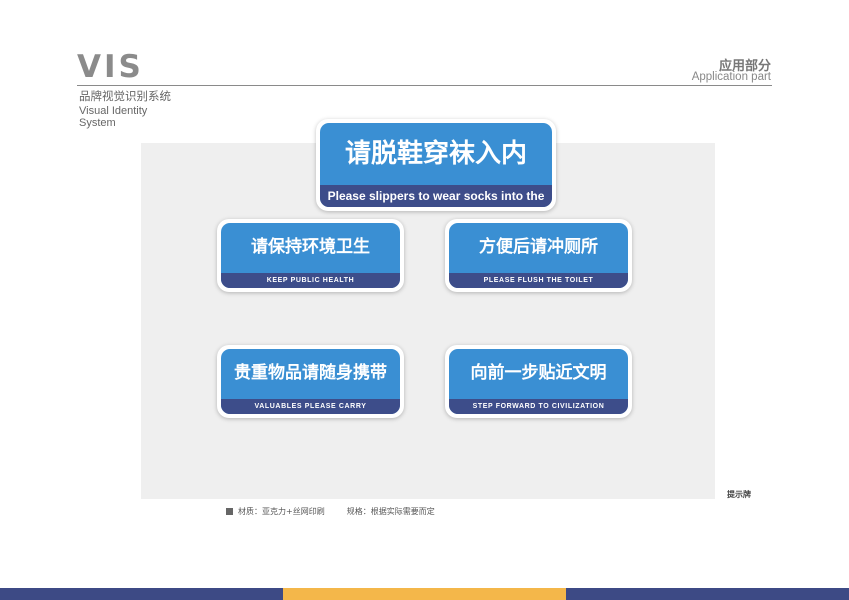 This screenshot has height=600, width=849. Describe the element at coordinates (739, 494) in the screenshot. I see `panel-caption: 提示牌` at that location.